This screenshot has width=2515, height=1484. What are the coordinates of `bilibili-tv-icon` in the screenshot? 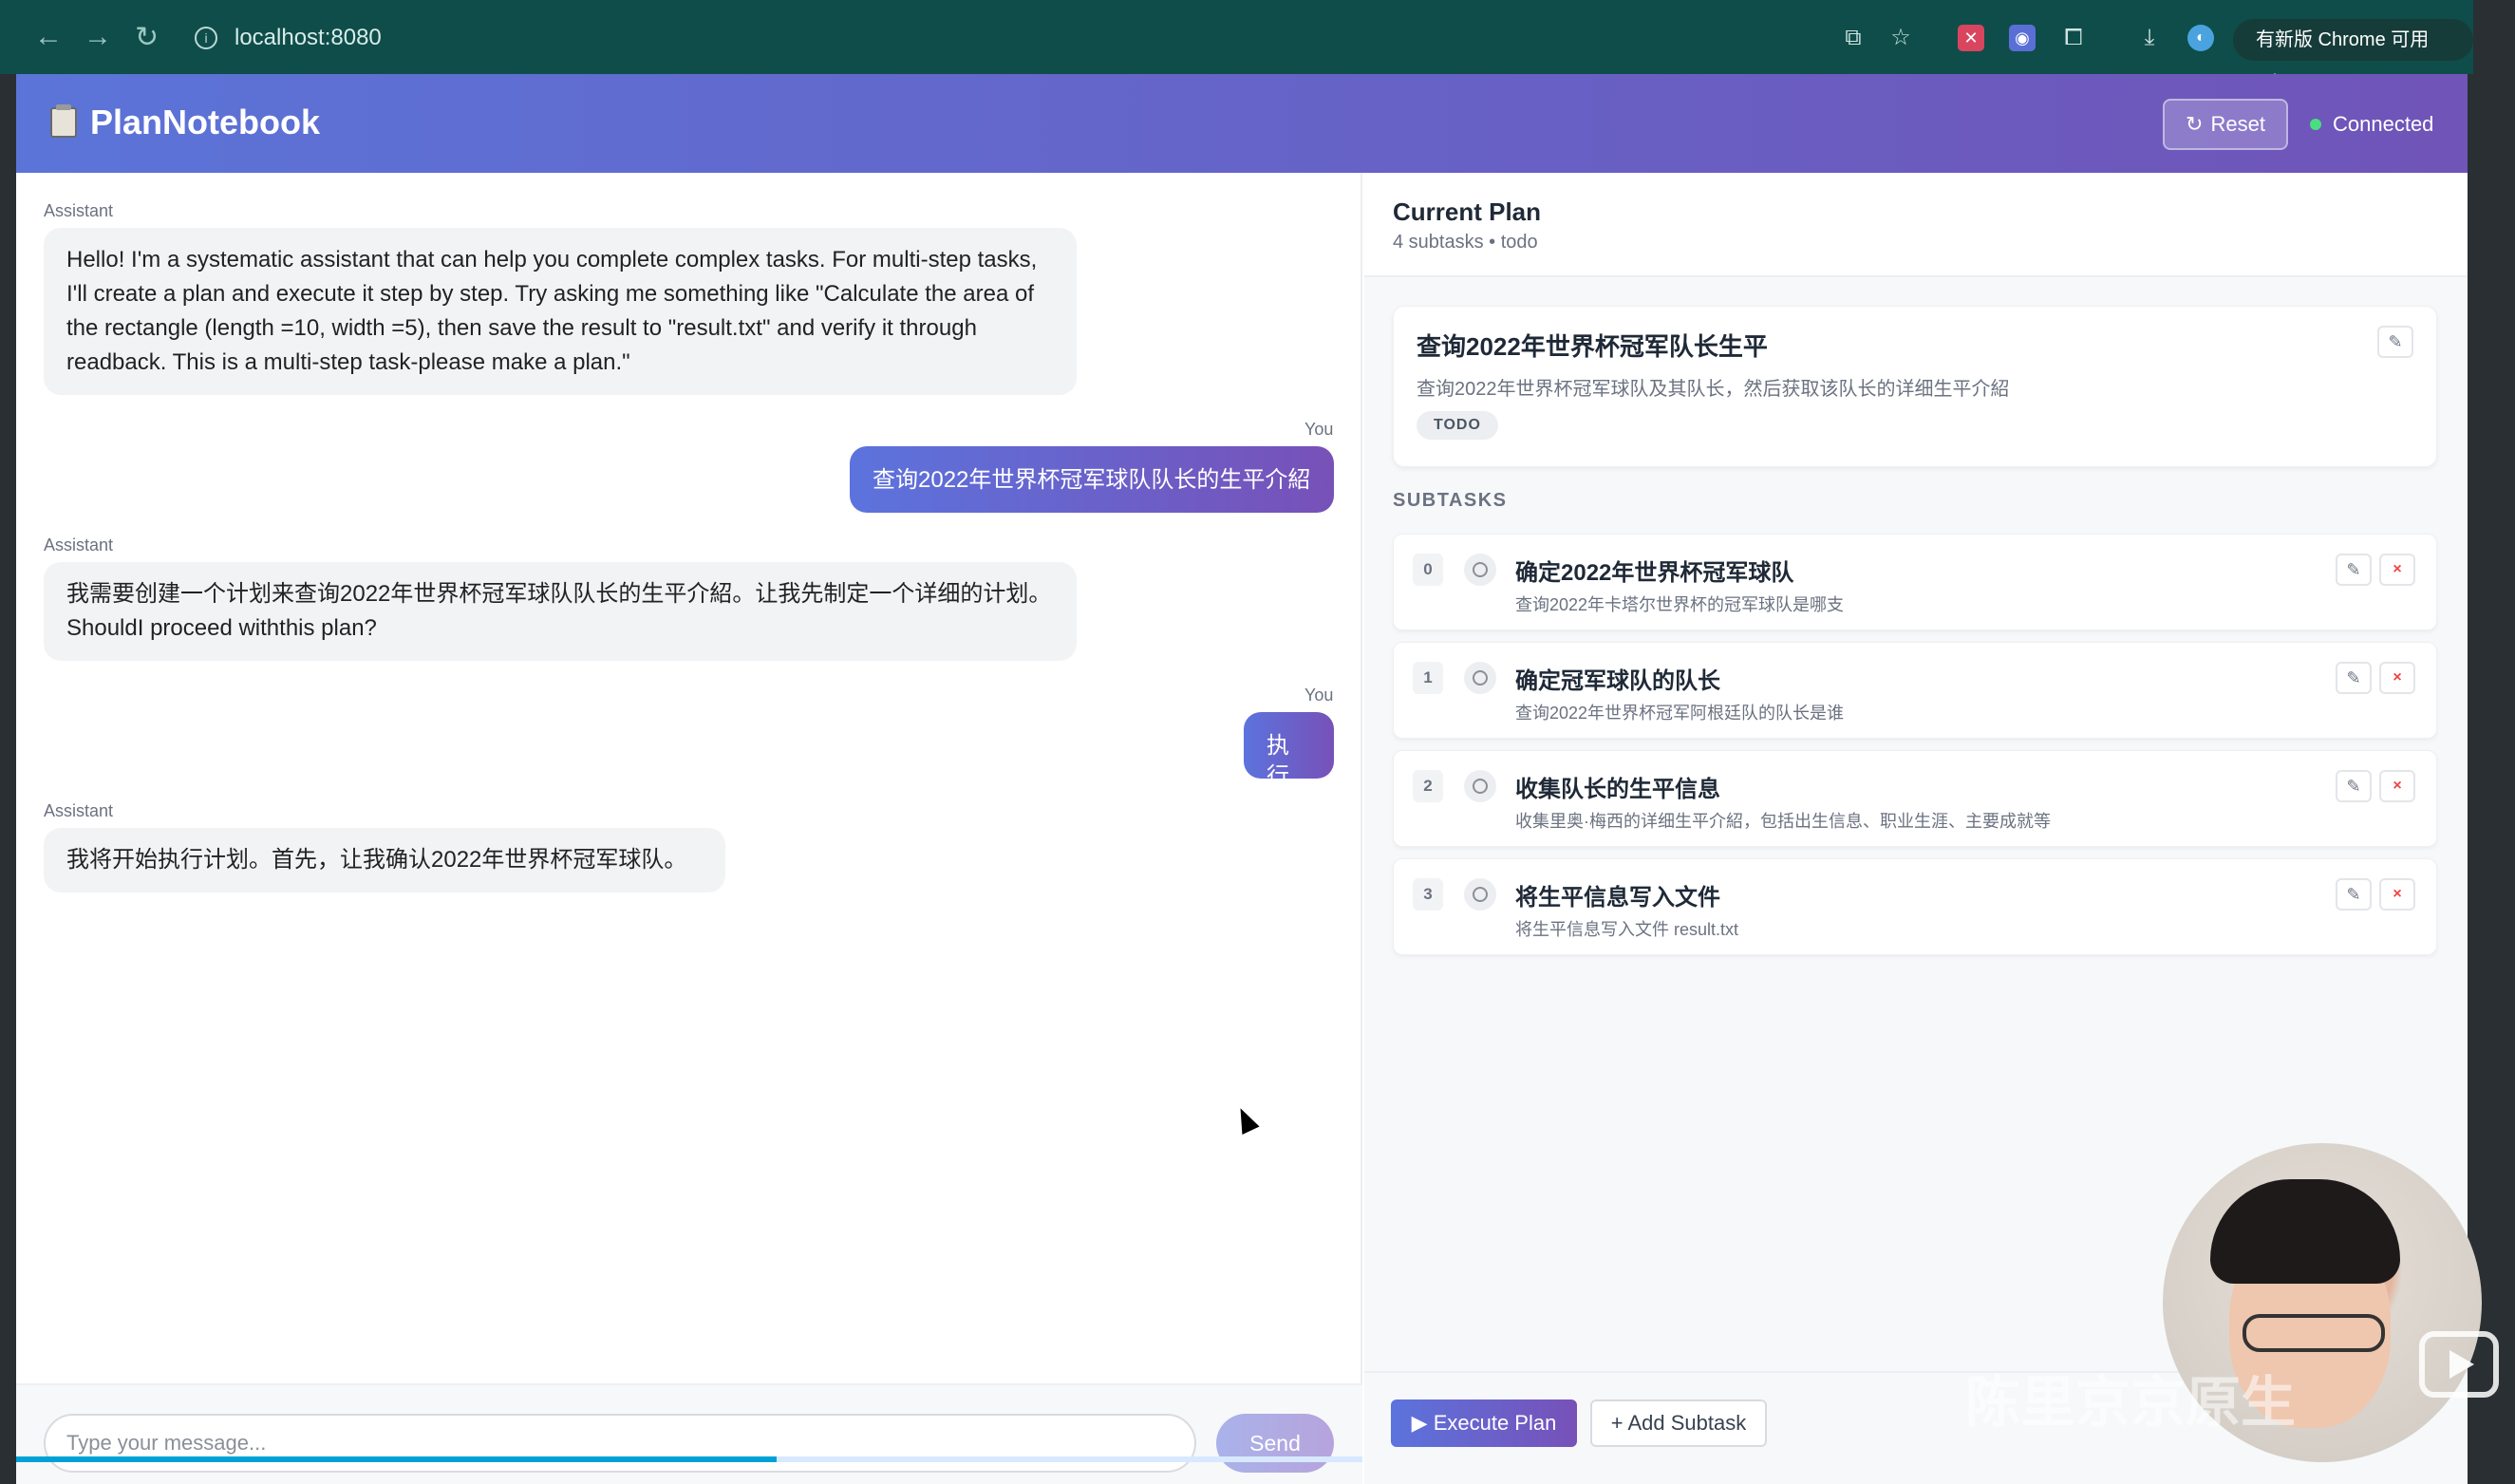 It's located at (2459, 1364).